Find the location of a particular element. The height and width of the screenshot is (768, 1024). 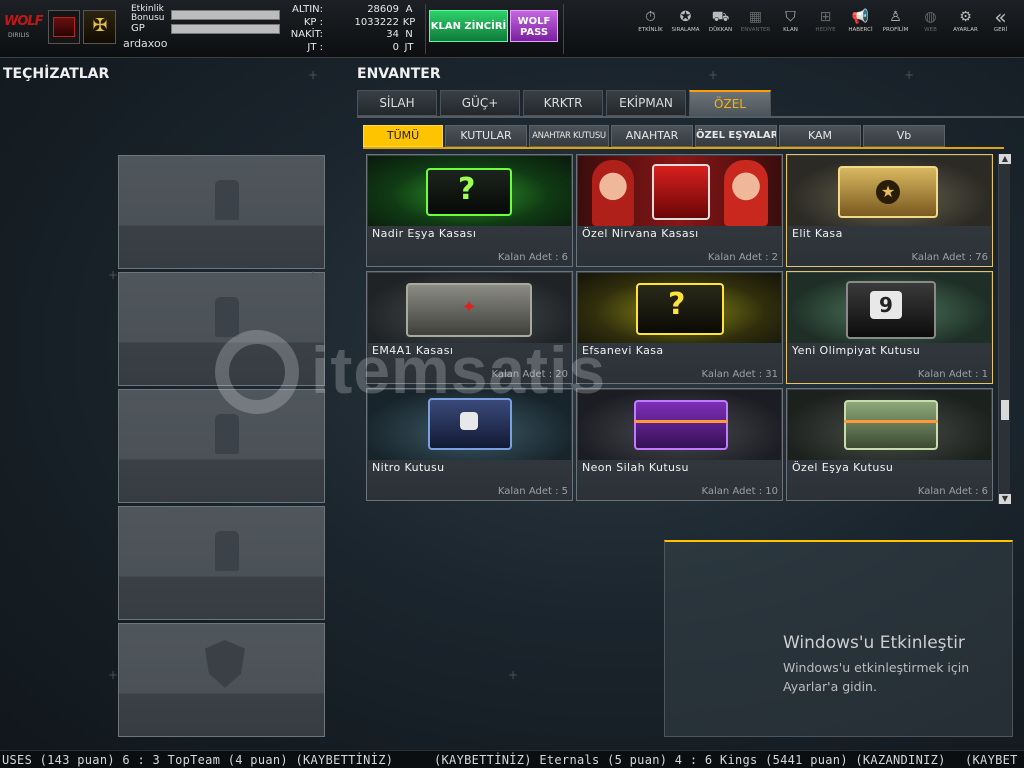

item-card: Neon Silah Kutusu Kalan Adet : 10 is located at coordinates (679, 444).